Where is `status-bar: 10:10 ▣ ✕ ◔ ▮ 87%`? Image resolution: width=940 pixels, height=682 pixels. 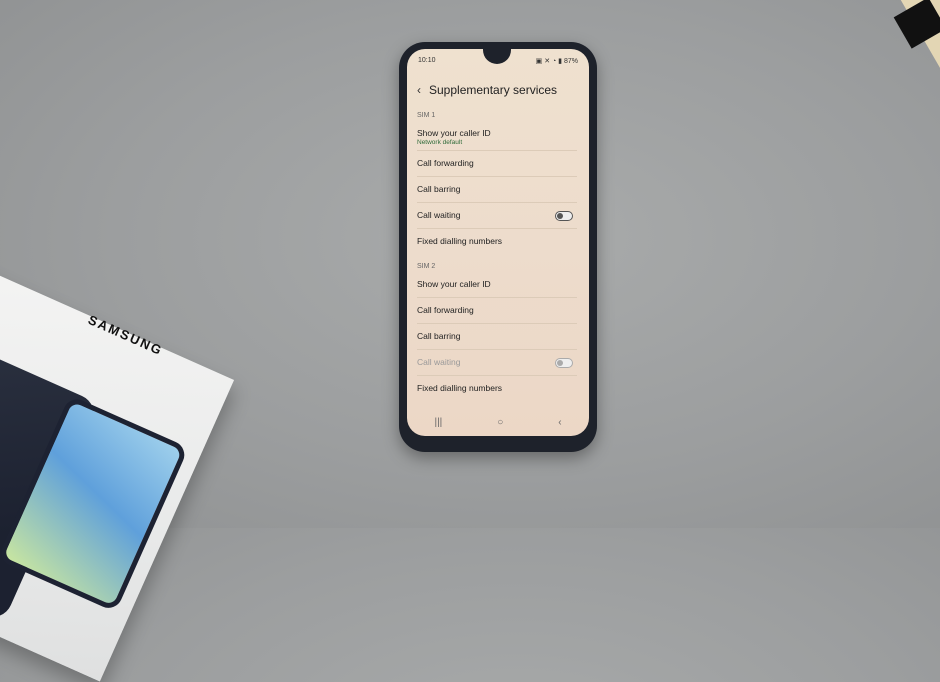
status-bar: 10:10 ▣ ✕ ◔ ▮ 87% is located at coordinates (498, 61).